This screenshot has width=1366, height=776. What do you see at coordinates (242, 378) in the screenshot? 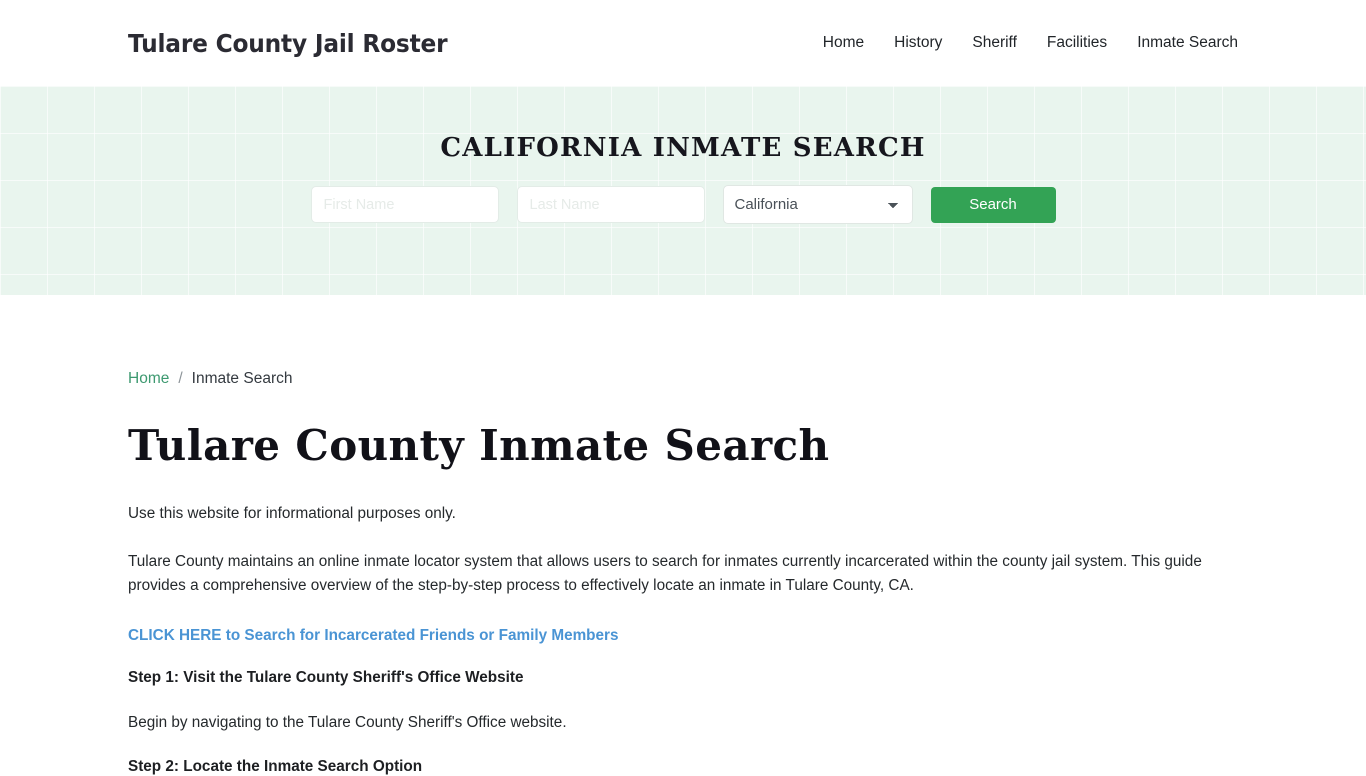
I see `breadcrumb-current: Inmate Search` at bounding box center [242, 378].